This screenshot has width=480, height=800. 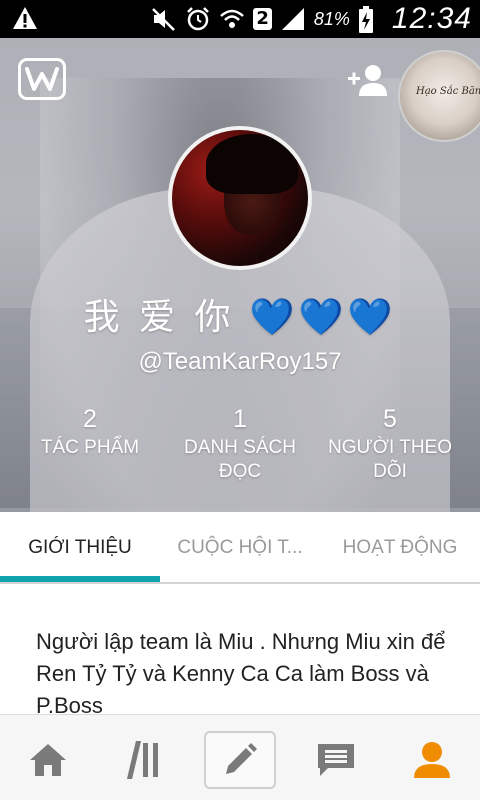 I want to click on follow-user-button, so click(x=368, y=80).